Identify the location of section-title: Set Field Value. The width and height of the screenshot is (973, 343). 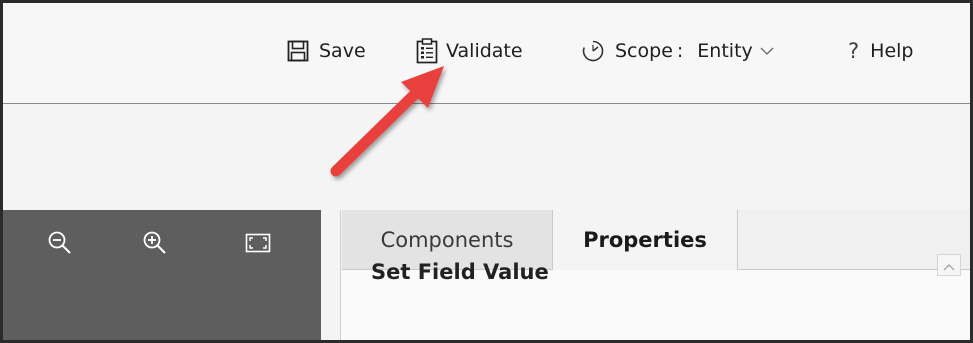
(460, 272).